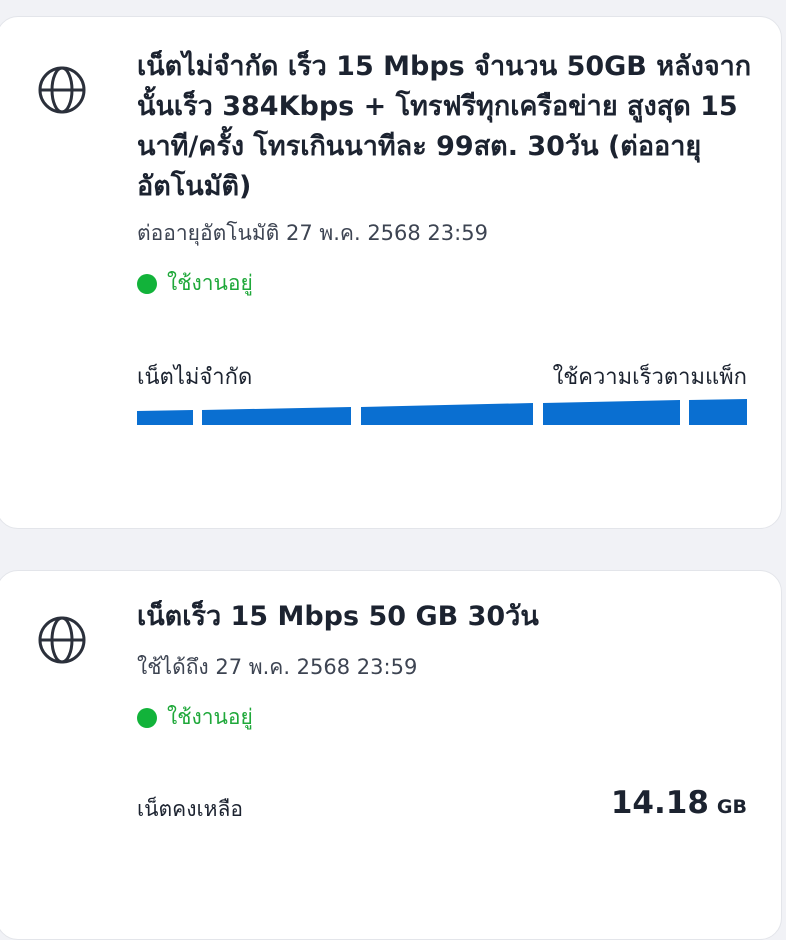  What do you see at coordinates (338, 616) in the screenshot?
I see `package-title: เน็ตเร็ว 15 Mbps 50 GB 30วัน` at bounding box center [338, 616].